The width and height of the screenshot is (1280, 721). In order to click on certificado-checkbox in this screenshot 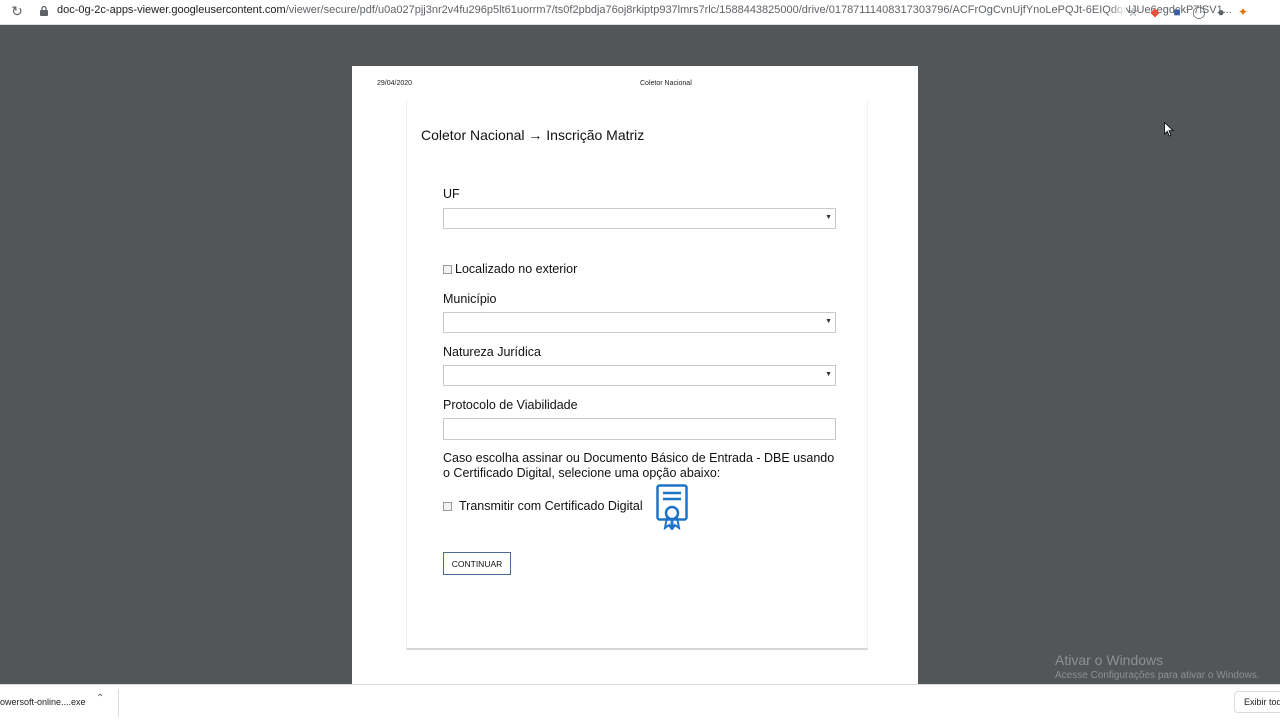, I will do `click(447, 506)`.